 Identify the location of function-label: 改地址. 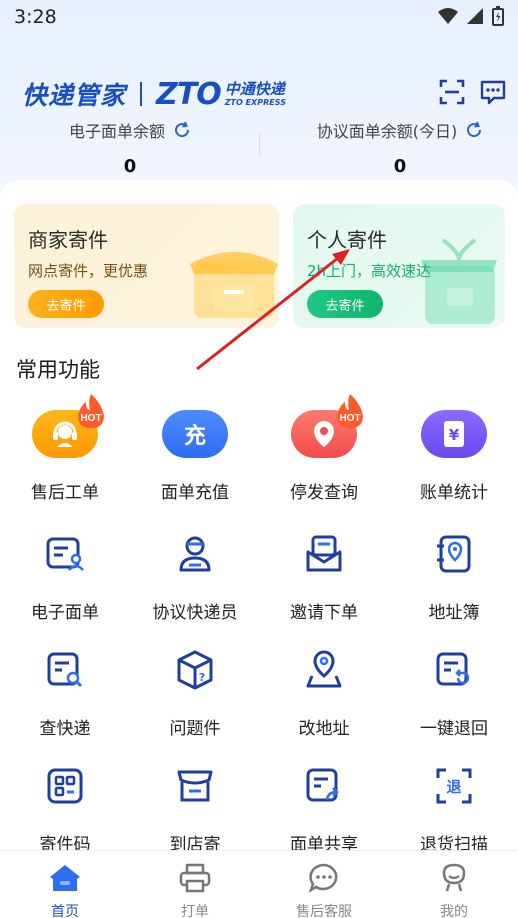
(324, 729).